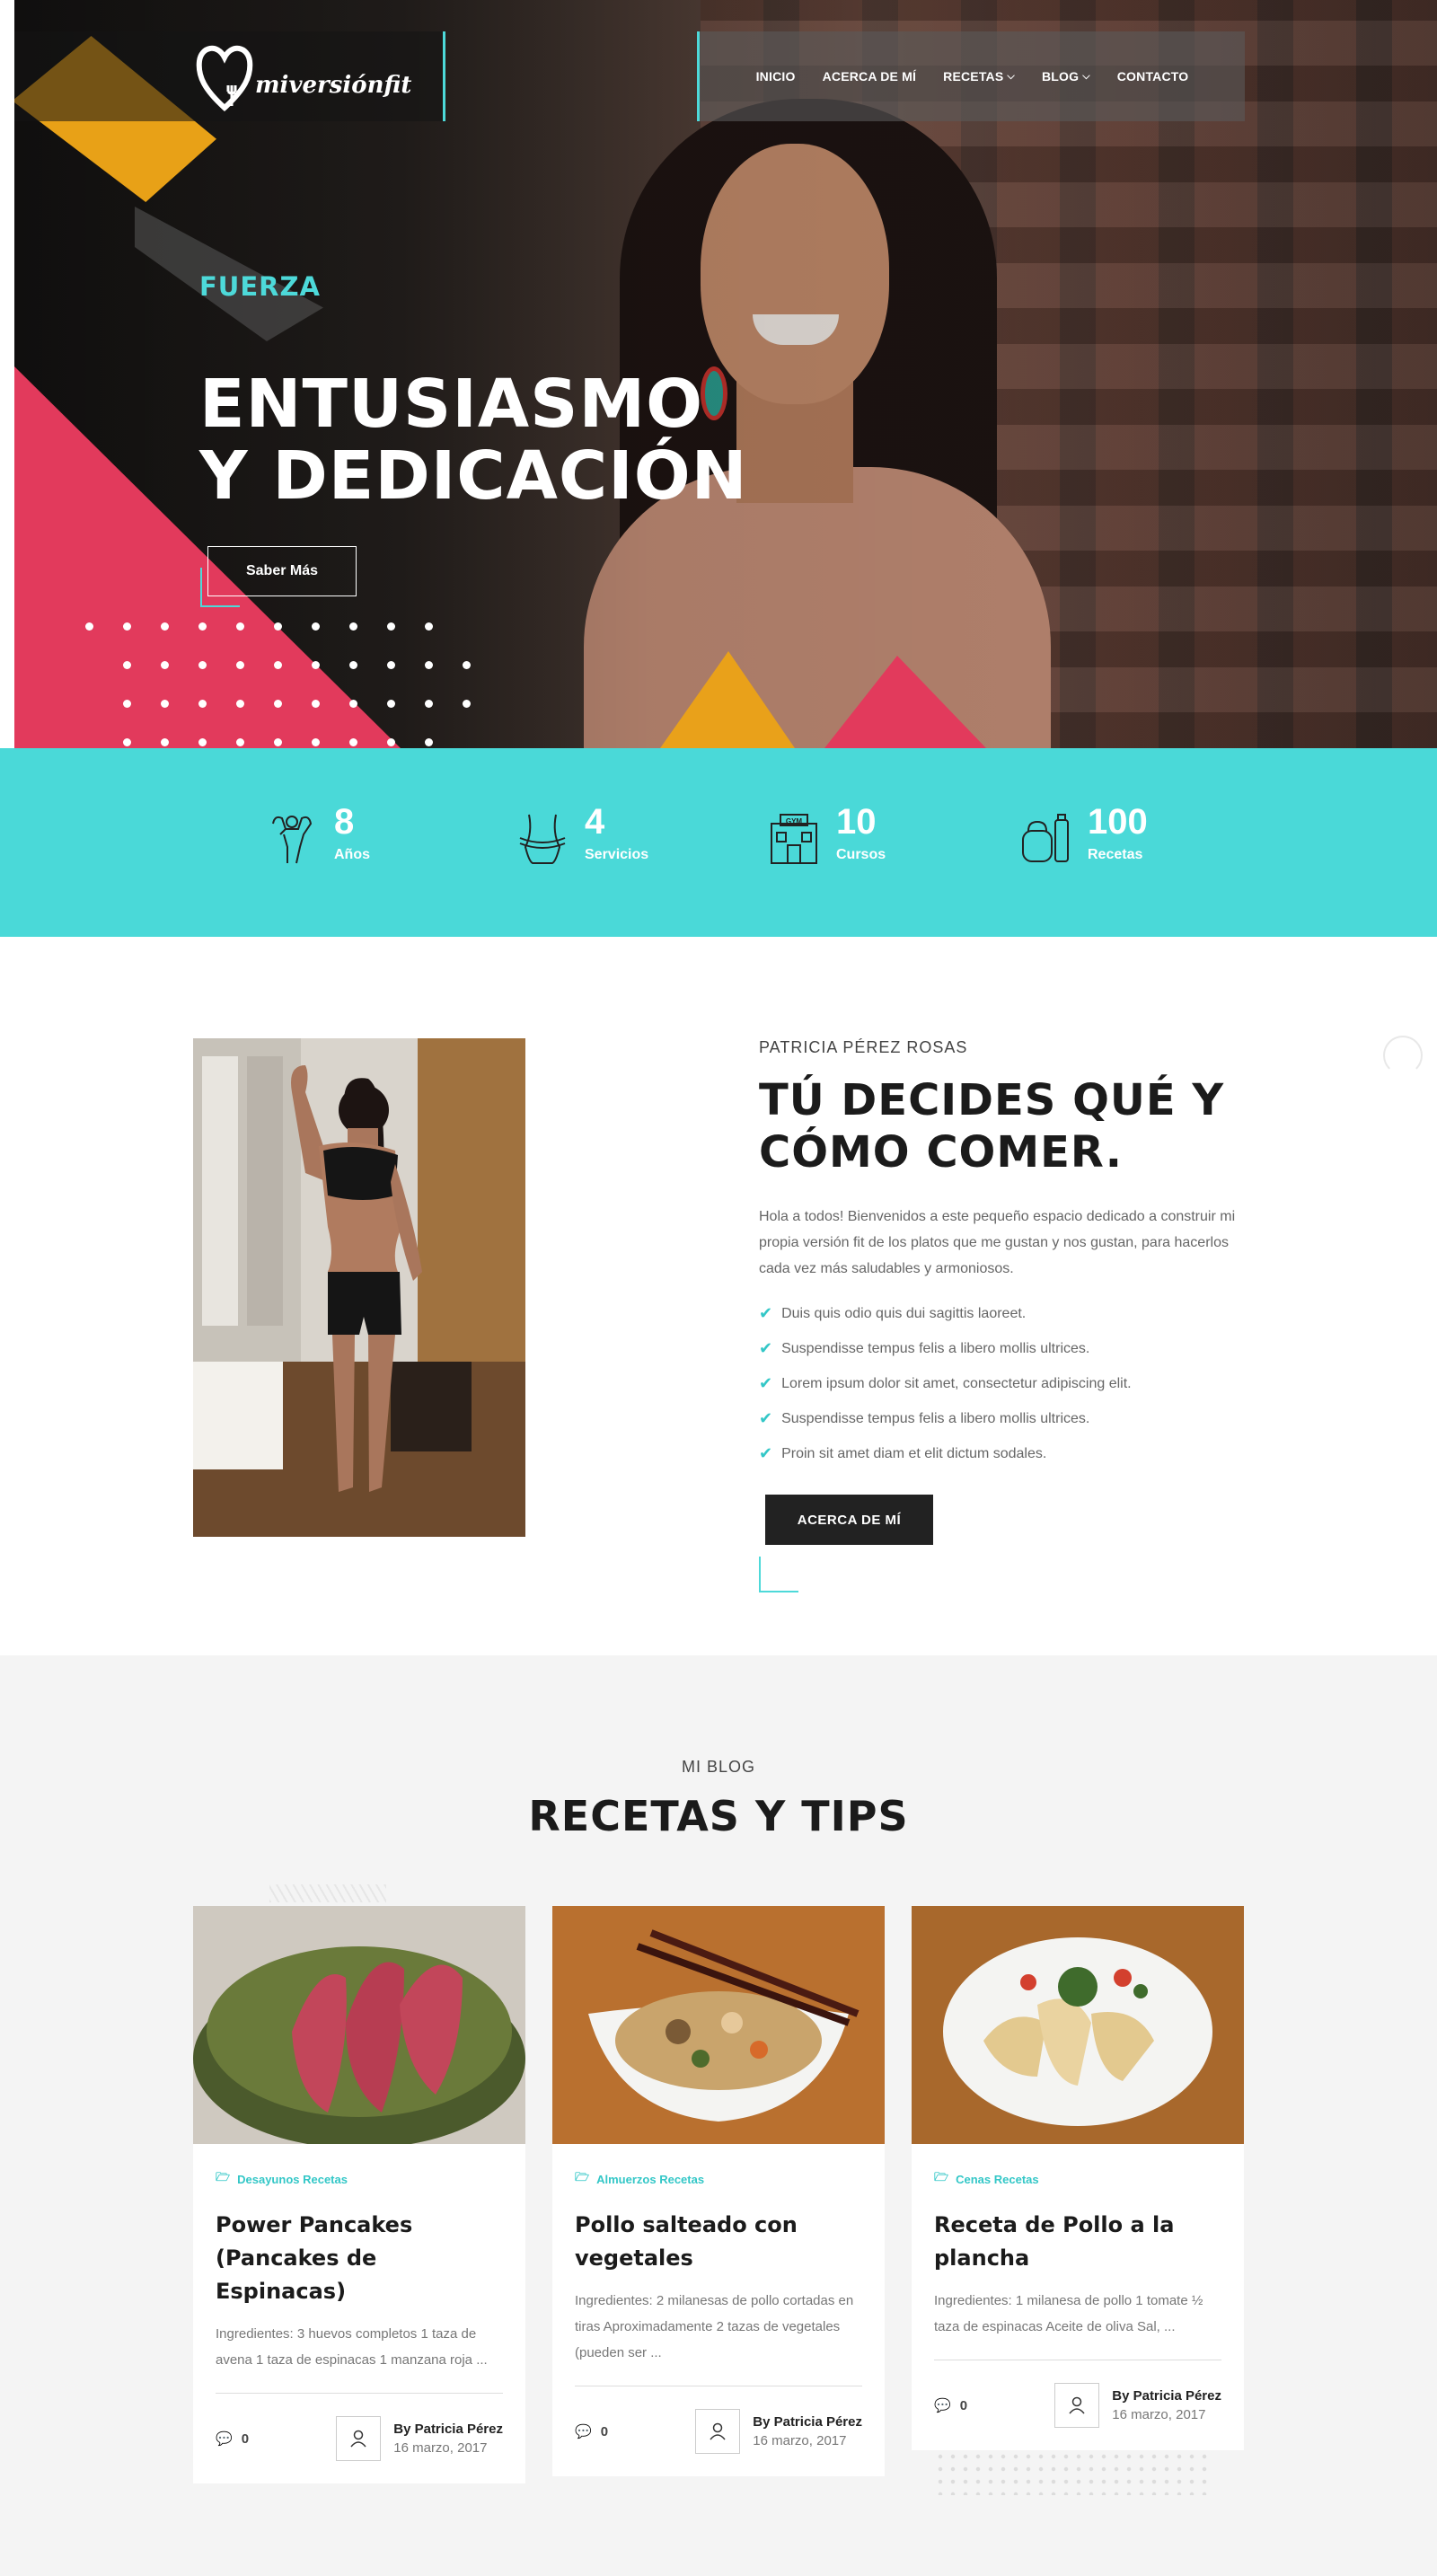  What do you see at coordinates (359, 2025) in the screenshot?
I see `post-thumbnail-pancakes` at bounding box center [359, 2025].